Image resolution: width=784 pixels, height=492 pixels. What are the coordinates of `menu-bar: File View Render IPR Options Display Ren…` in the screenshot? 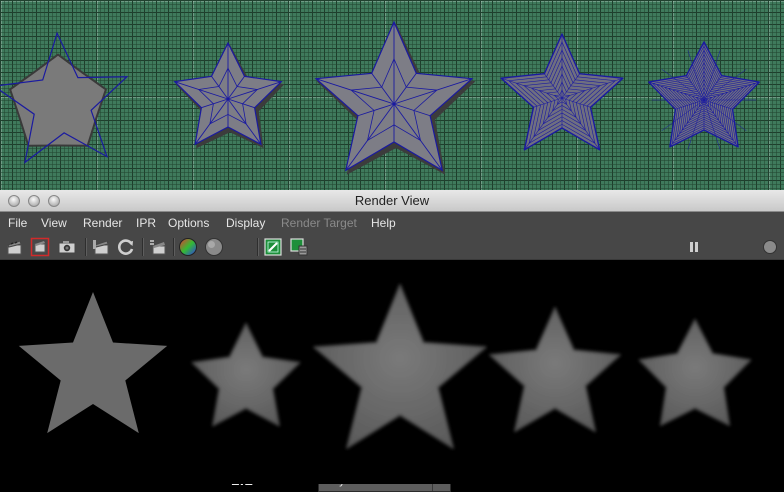 It's located at (392, 223).